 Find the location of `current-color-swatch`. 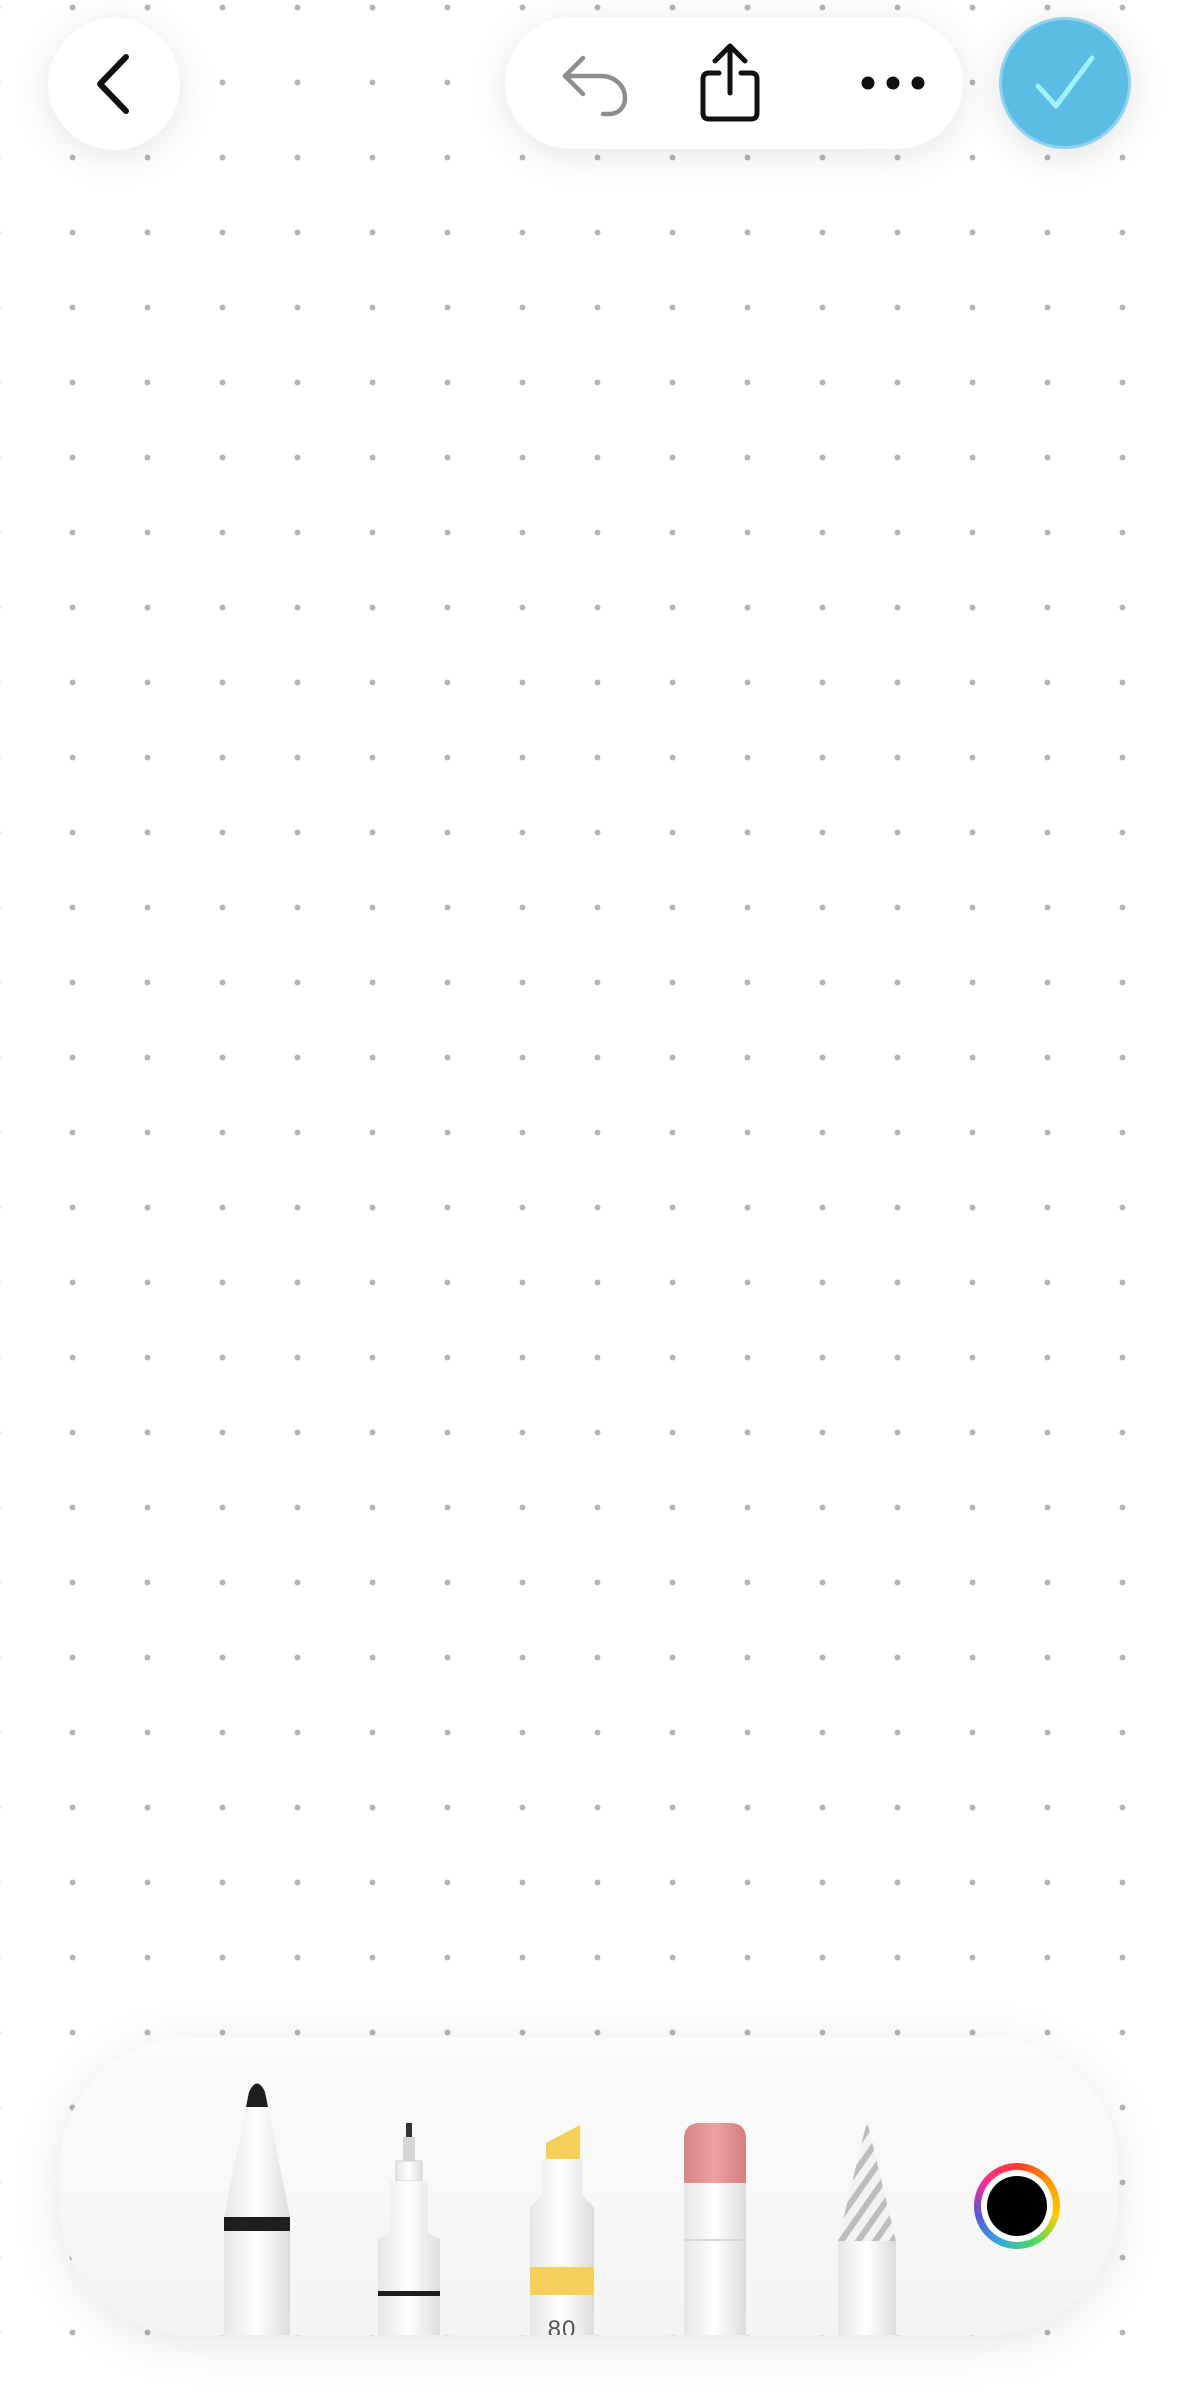

current-color-swatch is located at coordinates (1017, 2206).